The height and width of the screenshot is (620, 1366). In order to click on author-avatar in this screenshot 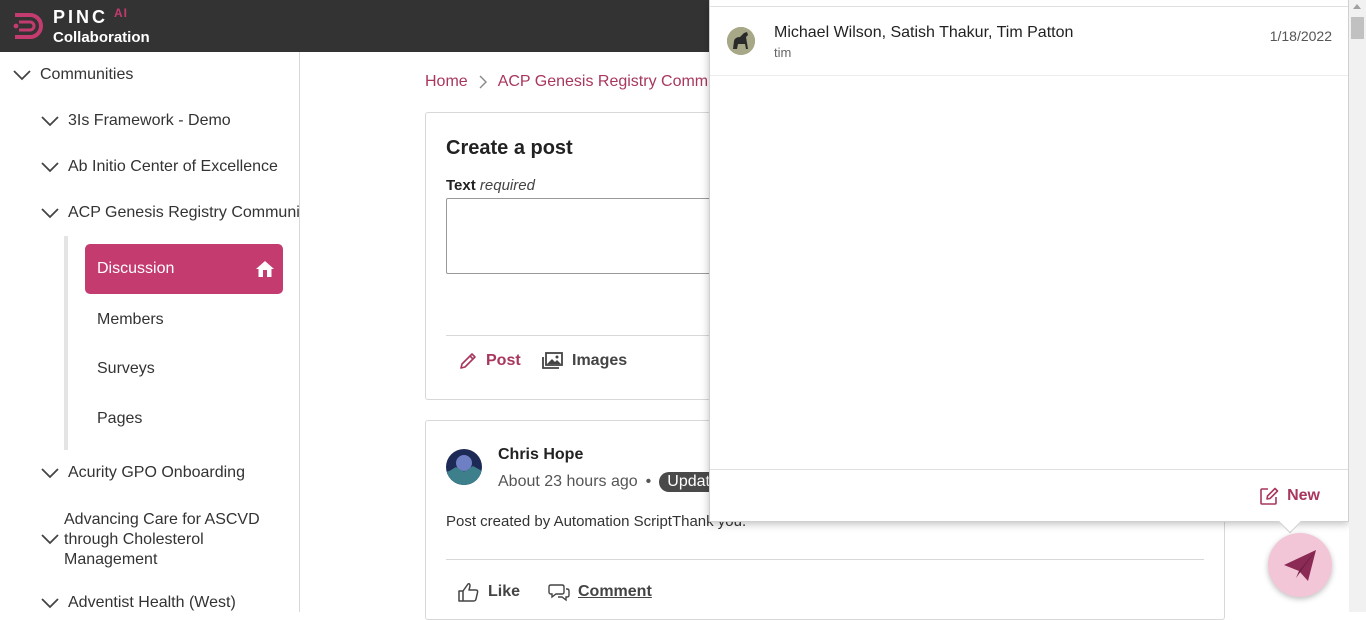, I will do `click(464, 467)`.